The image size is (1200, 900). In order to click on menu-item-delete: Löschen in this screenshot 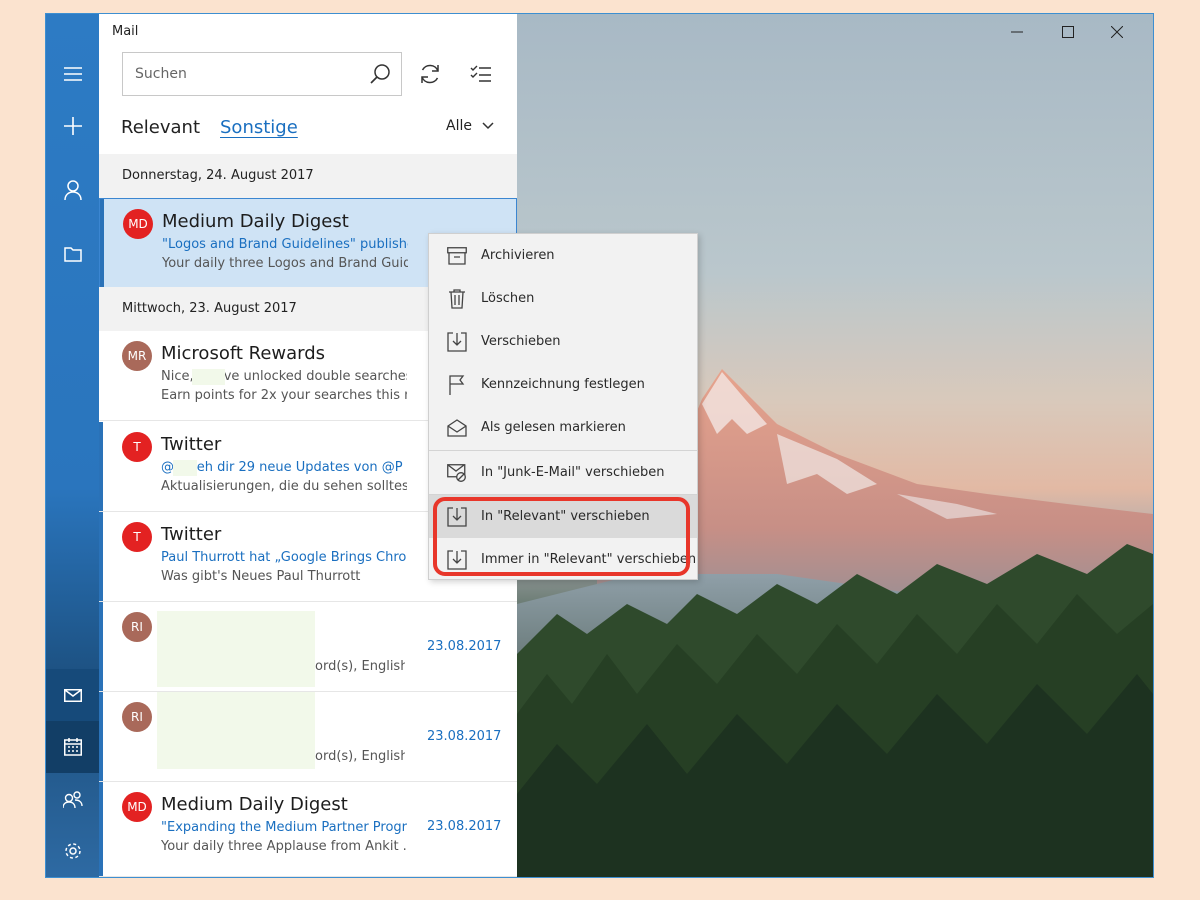, I will do `click(563, 298)`.